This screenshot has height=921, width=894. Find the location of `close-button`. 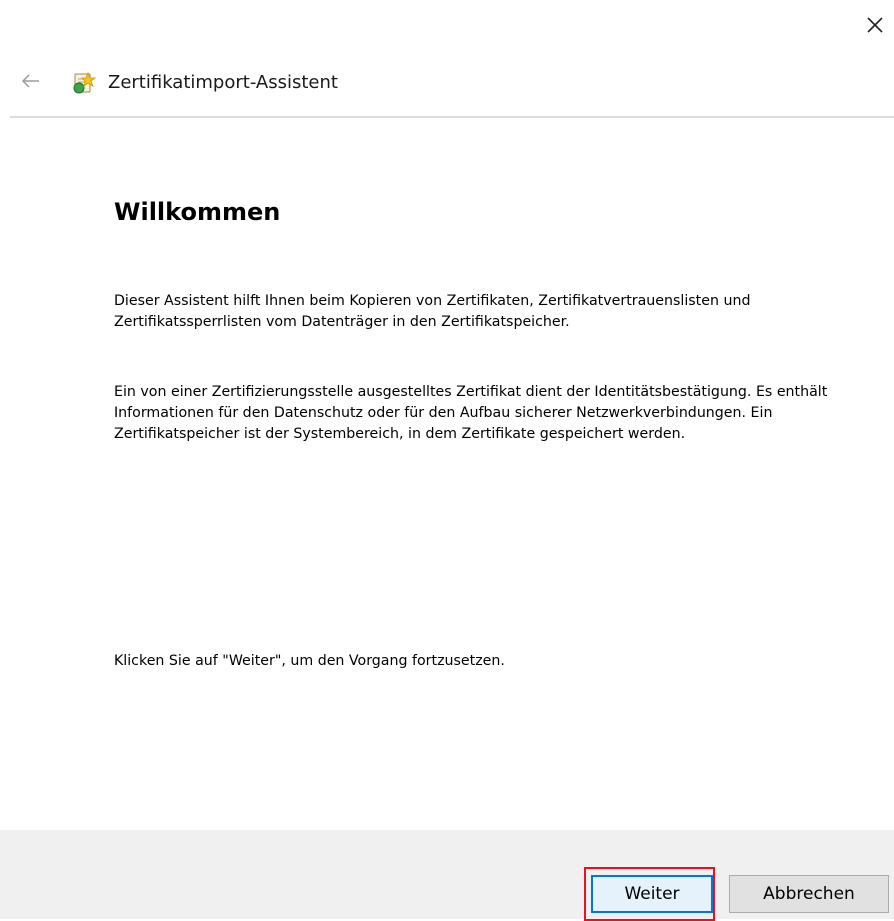

close-button is located at coordinates (875, 25).